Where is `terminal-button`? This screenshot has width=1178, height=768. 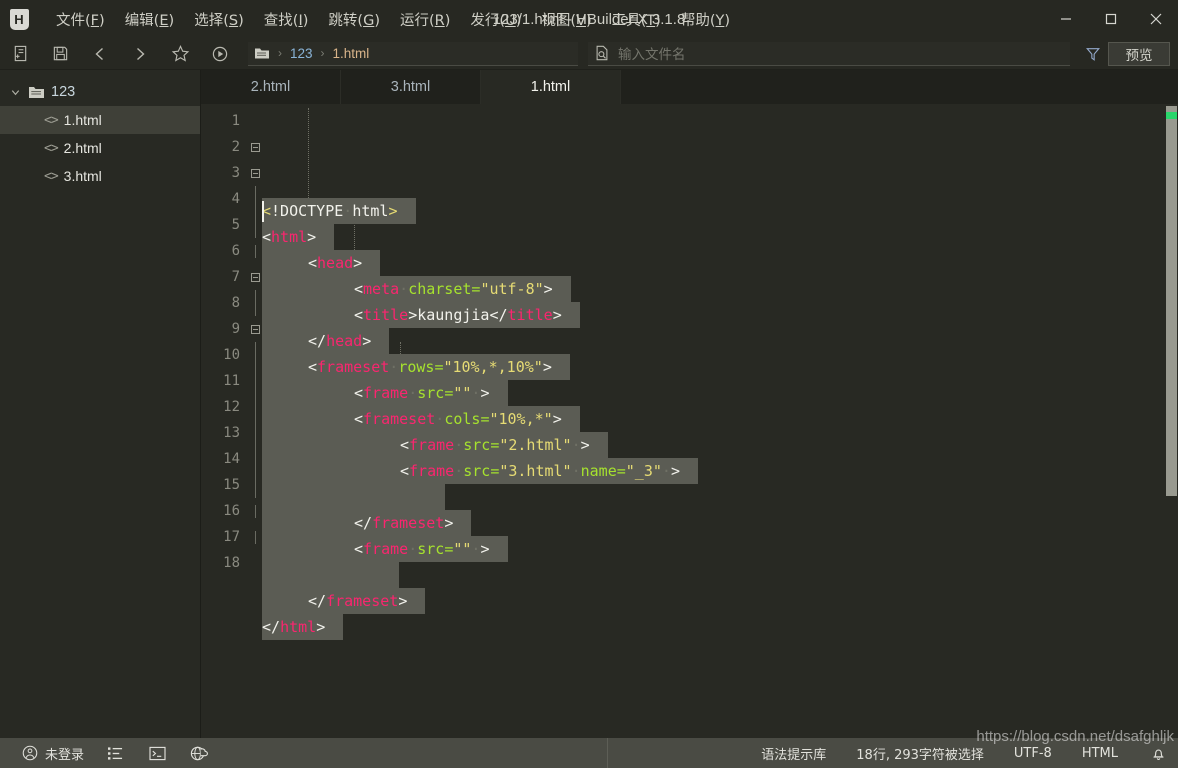
terminal-button is located at coordinates (157, 753).